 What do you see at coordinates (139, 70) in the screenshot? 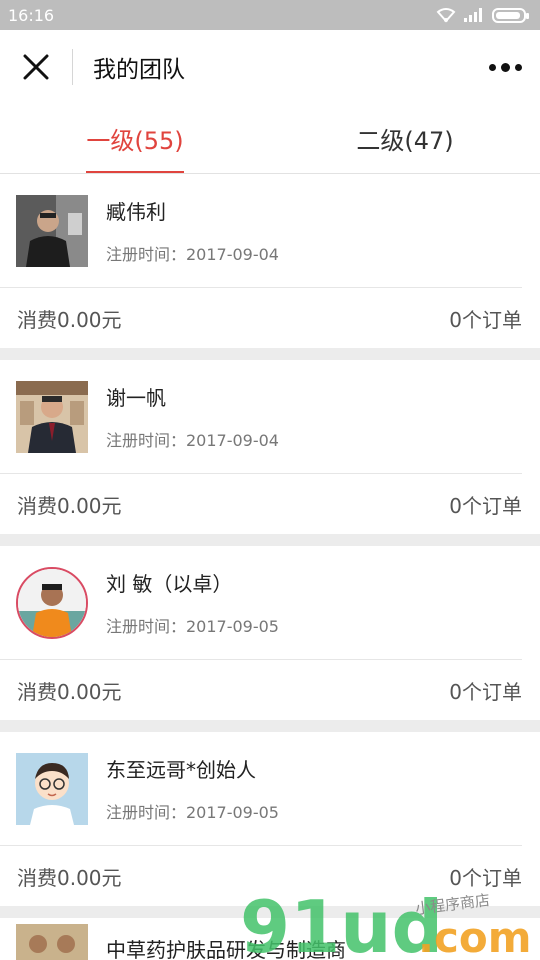
I see `page-title: 我的团队` at bounding box center [139, 70].